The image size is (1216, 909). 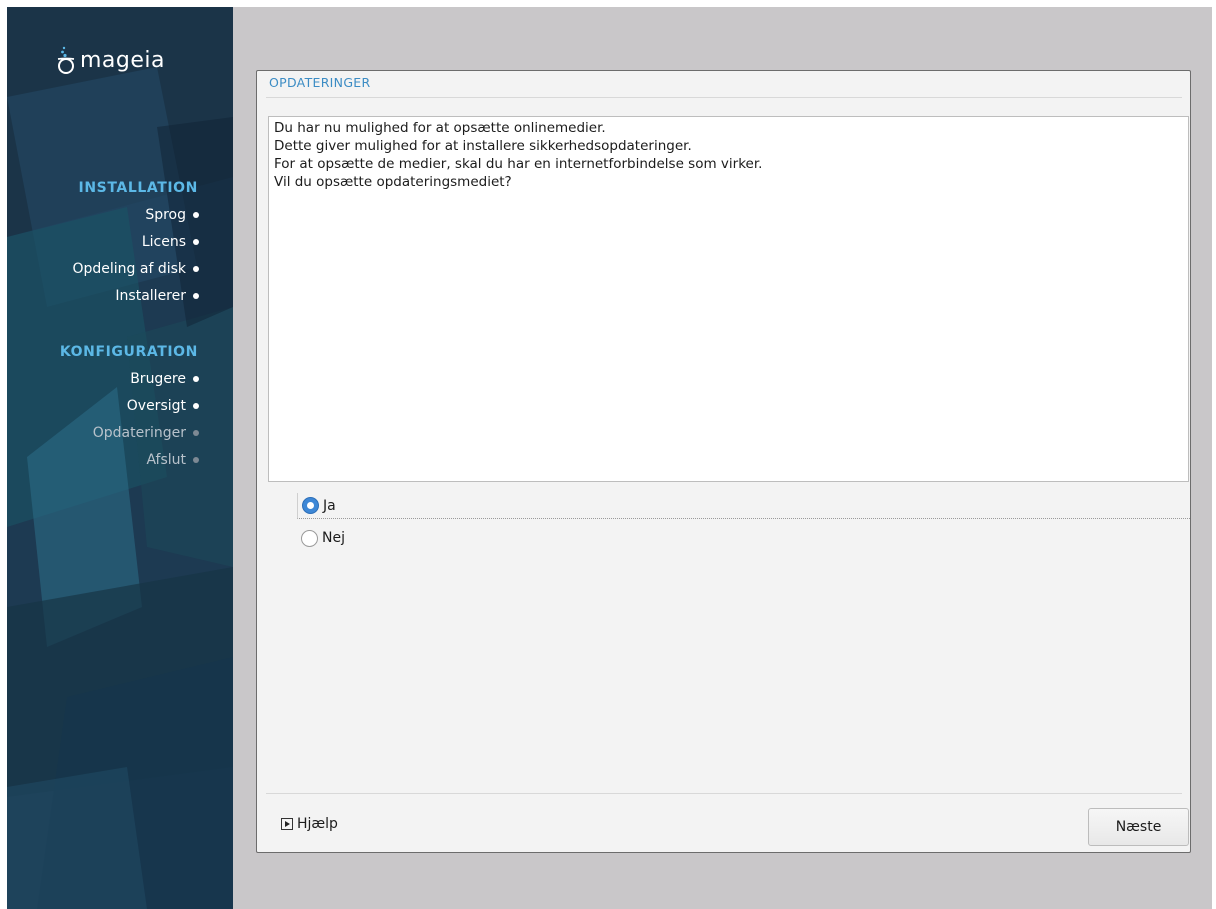 What do you see at coordinates (317, 824) in the screenshot?
I see `help-label: Hjælp` at bounding box center [317, 824].